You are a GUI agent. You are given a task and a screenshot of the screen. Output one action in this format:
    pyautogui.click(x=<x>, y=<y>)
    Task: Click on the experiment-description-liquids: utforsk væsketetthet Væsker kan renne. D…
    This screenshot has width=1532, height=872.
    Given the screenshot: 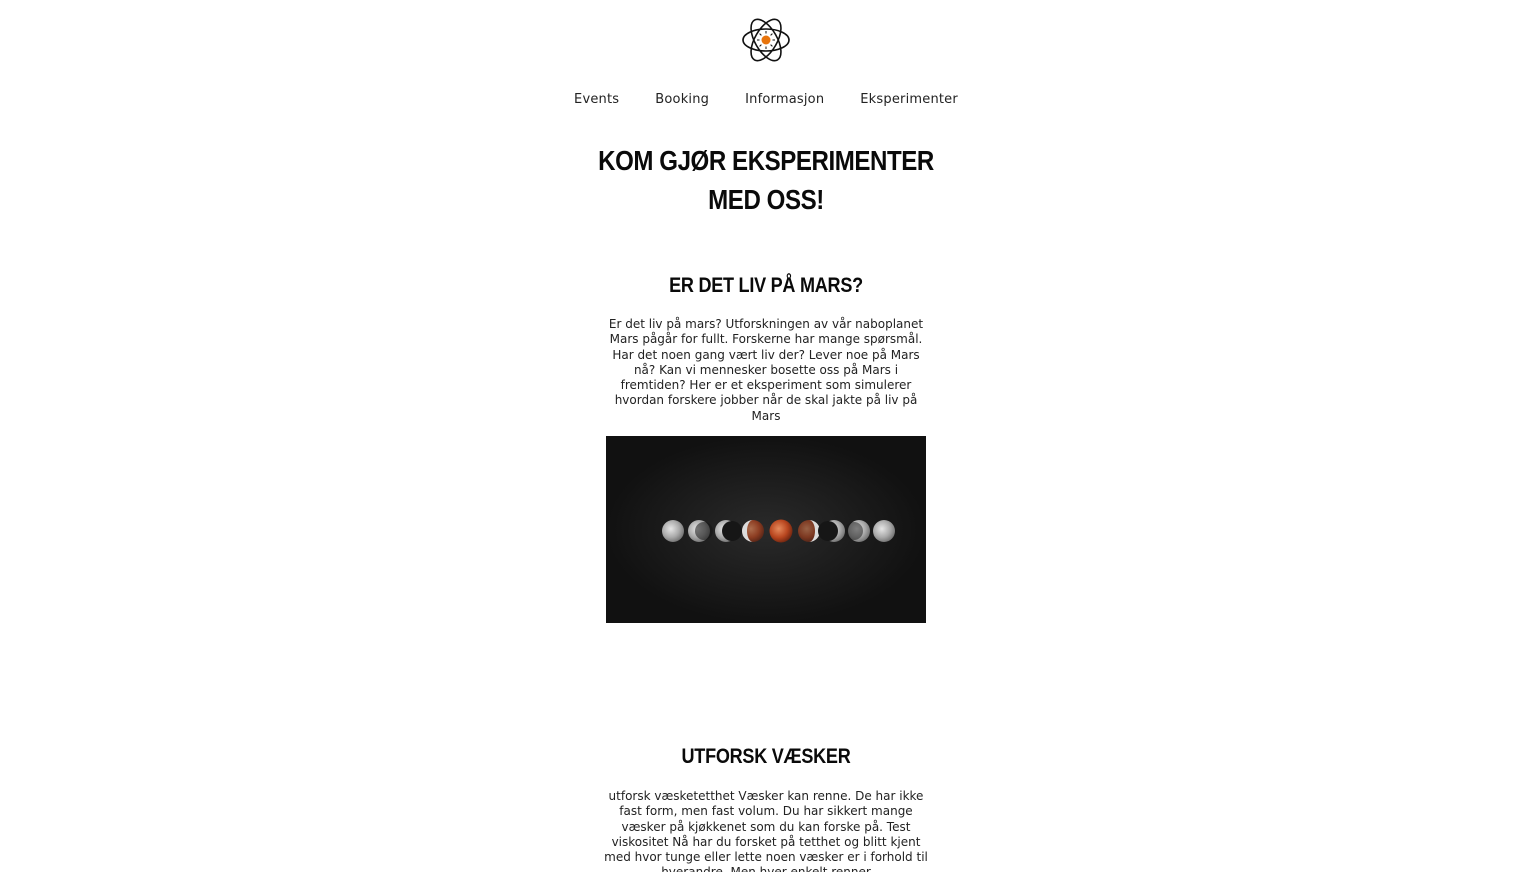 What is the action you would take?
    pyautogui.click(x=766, y=830)
    